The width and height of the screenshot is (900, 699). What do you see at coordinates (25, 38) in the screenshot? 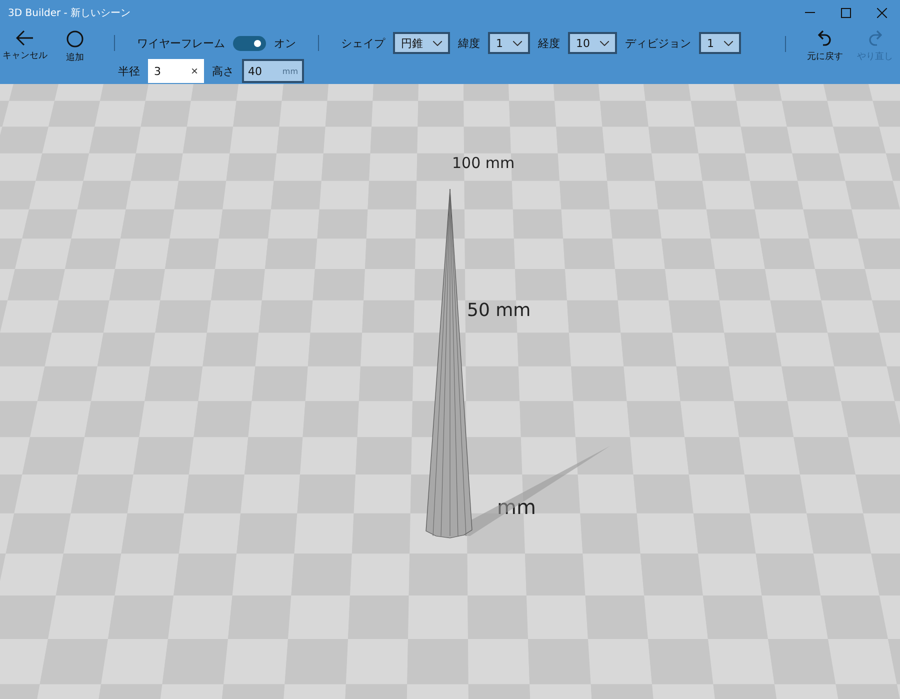
I see `back-arrow-icon` at bounding box center [25, 38].